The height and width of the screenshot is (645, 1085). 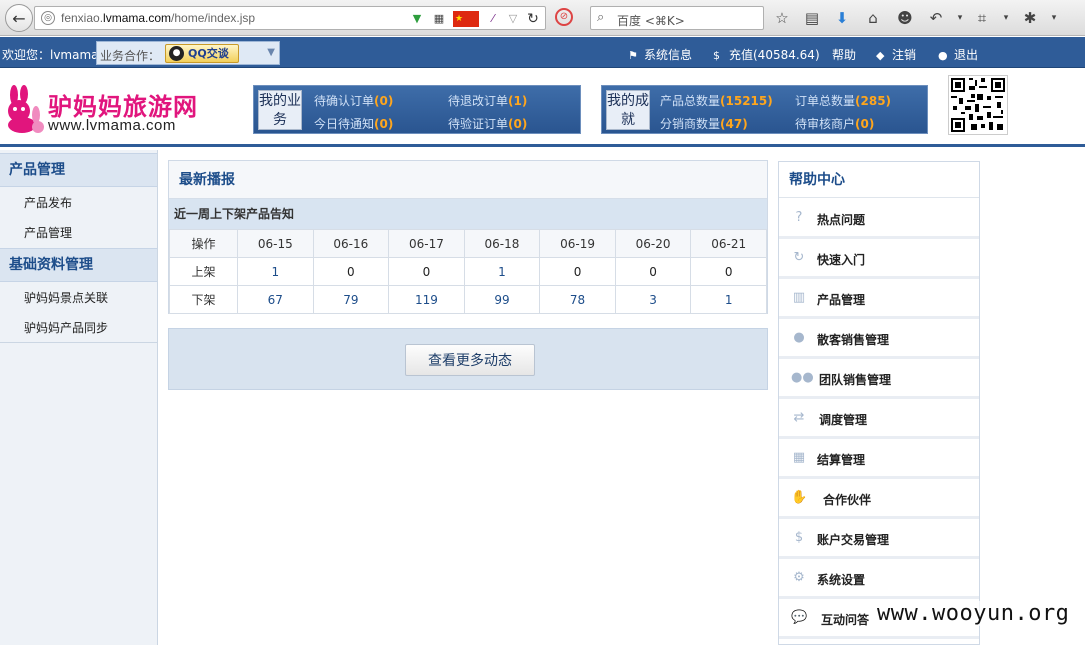 I want to click on table-row: 上架 1 0 0 1 0 0 0, so click(x=468, y=271).